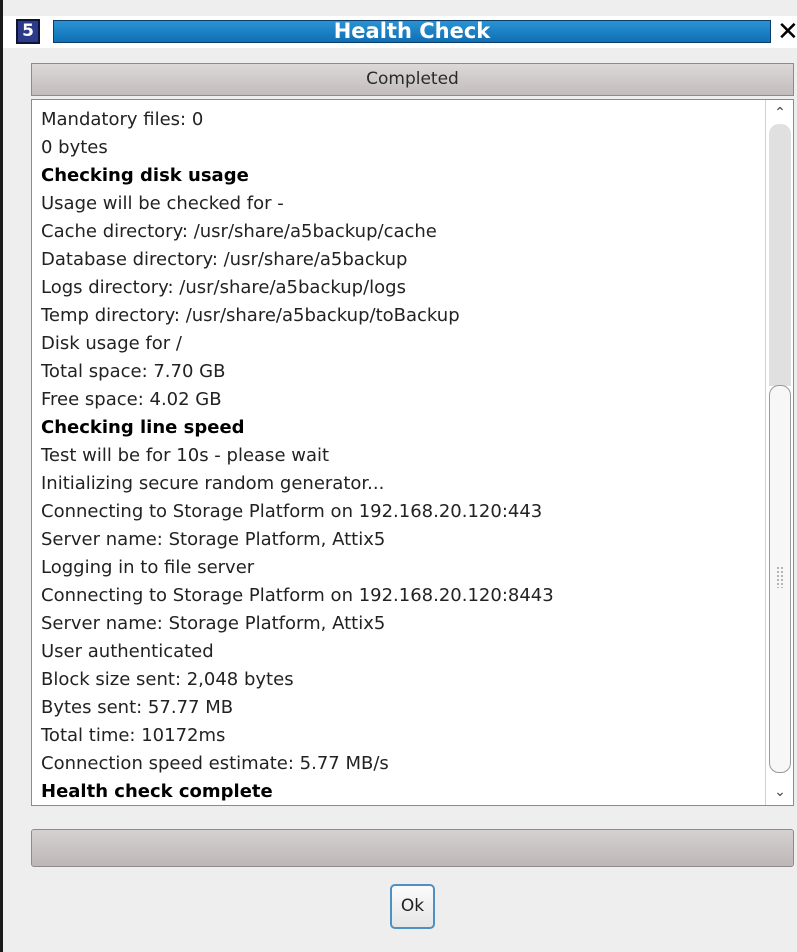 The width and height of the screenshot is (797, 952). Describe the element at coordinates (787, 32) in the screenshot. I see `close-icon: ✕` at that location.